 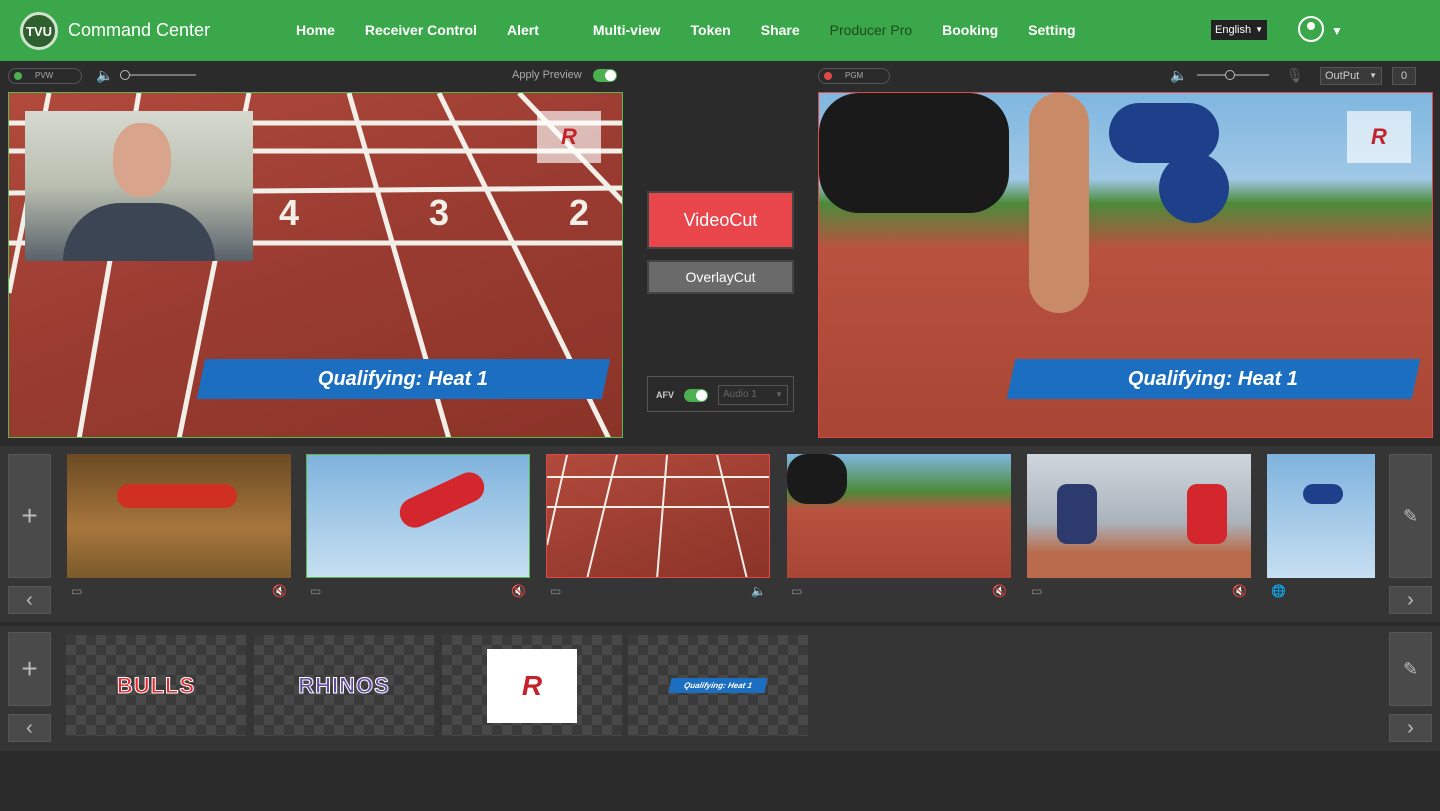 I want to click on overlay-prev-button: ‹, so click(x=29, y=728).